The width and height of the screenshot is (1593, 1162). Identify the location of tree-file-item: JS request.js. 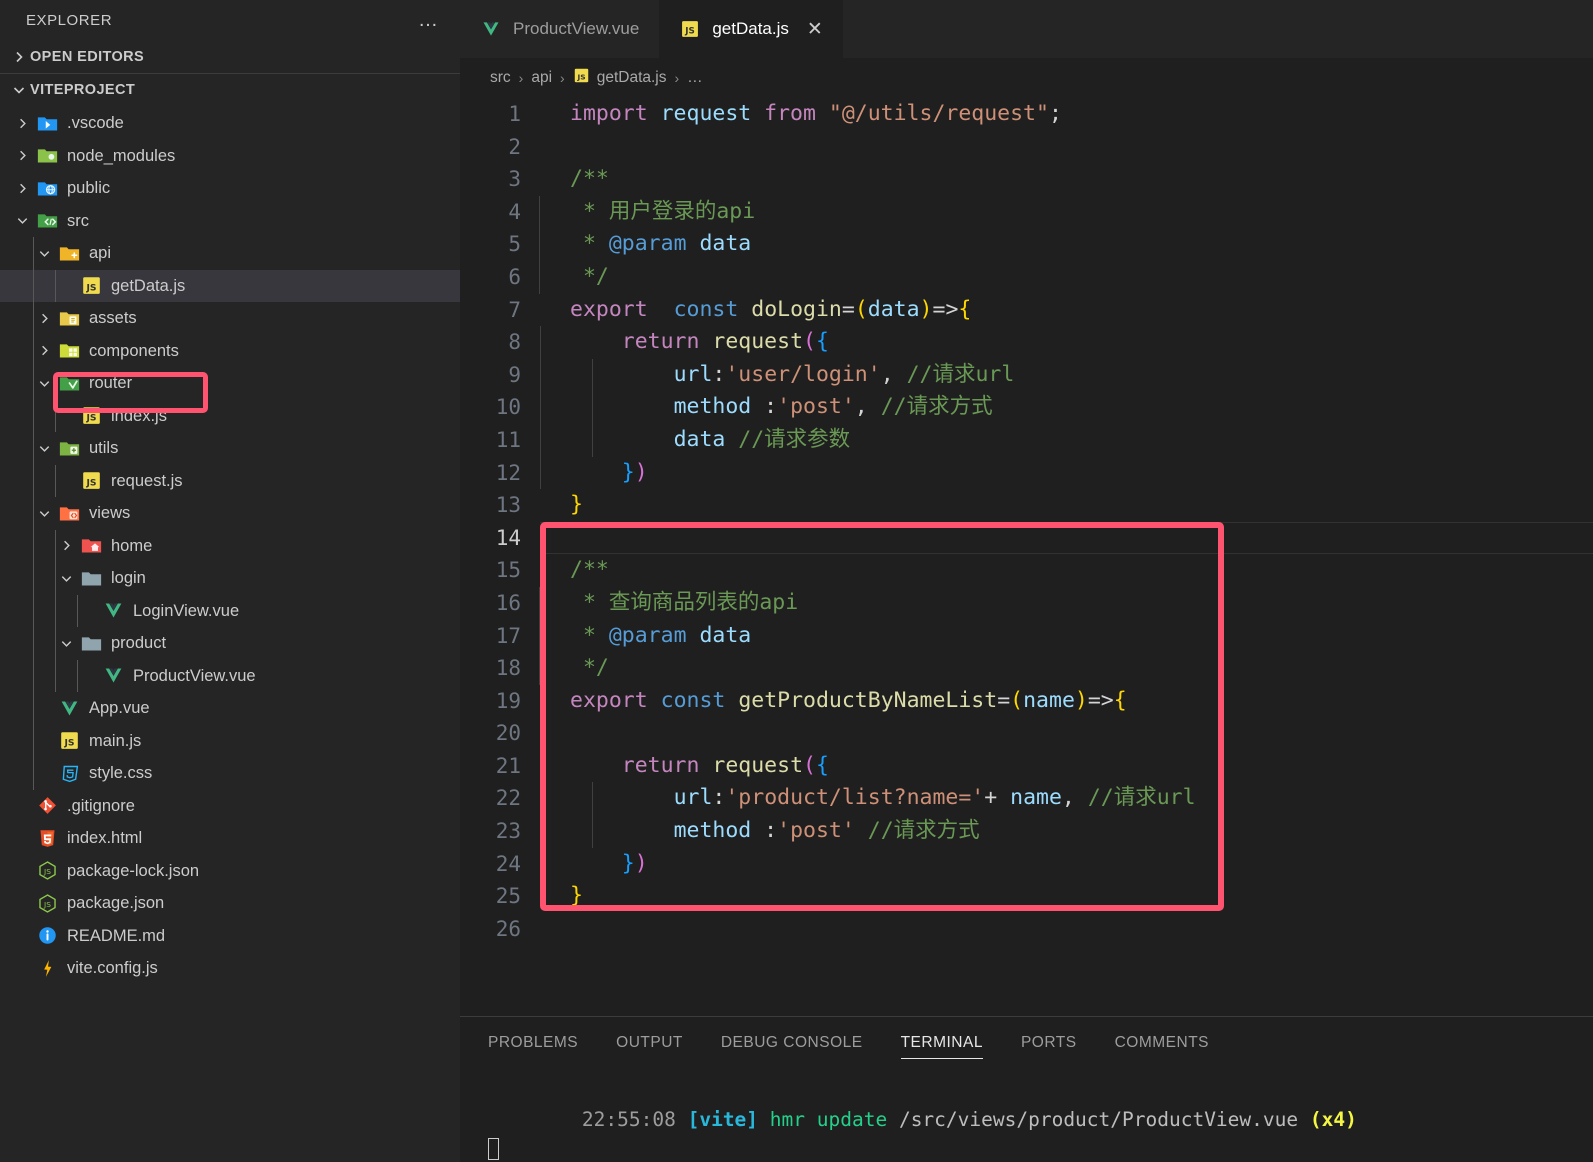
(230, 480).